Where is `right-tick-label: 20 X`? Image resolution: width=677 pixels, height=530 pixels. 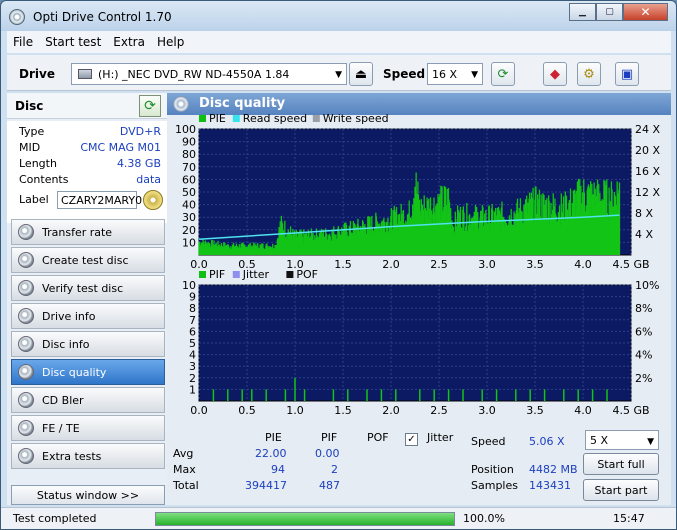
right-tick-label: 20 X is located at coordinates (647, 150).